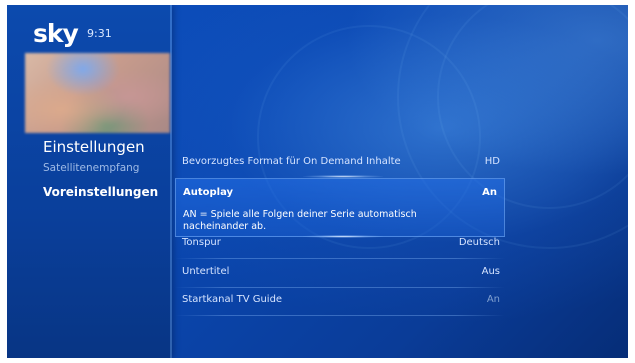  What do you see at coordinates (490, 271) in the screenshot?
I see `setting-value: Aus` at bounding box center [490, 271].